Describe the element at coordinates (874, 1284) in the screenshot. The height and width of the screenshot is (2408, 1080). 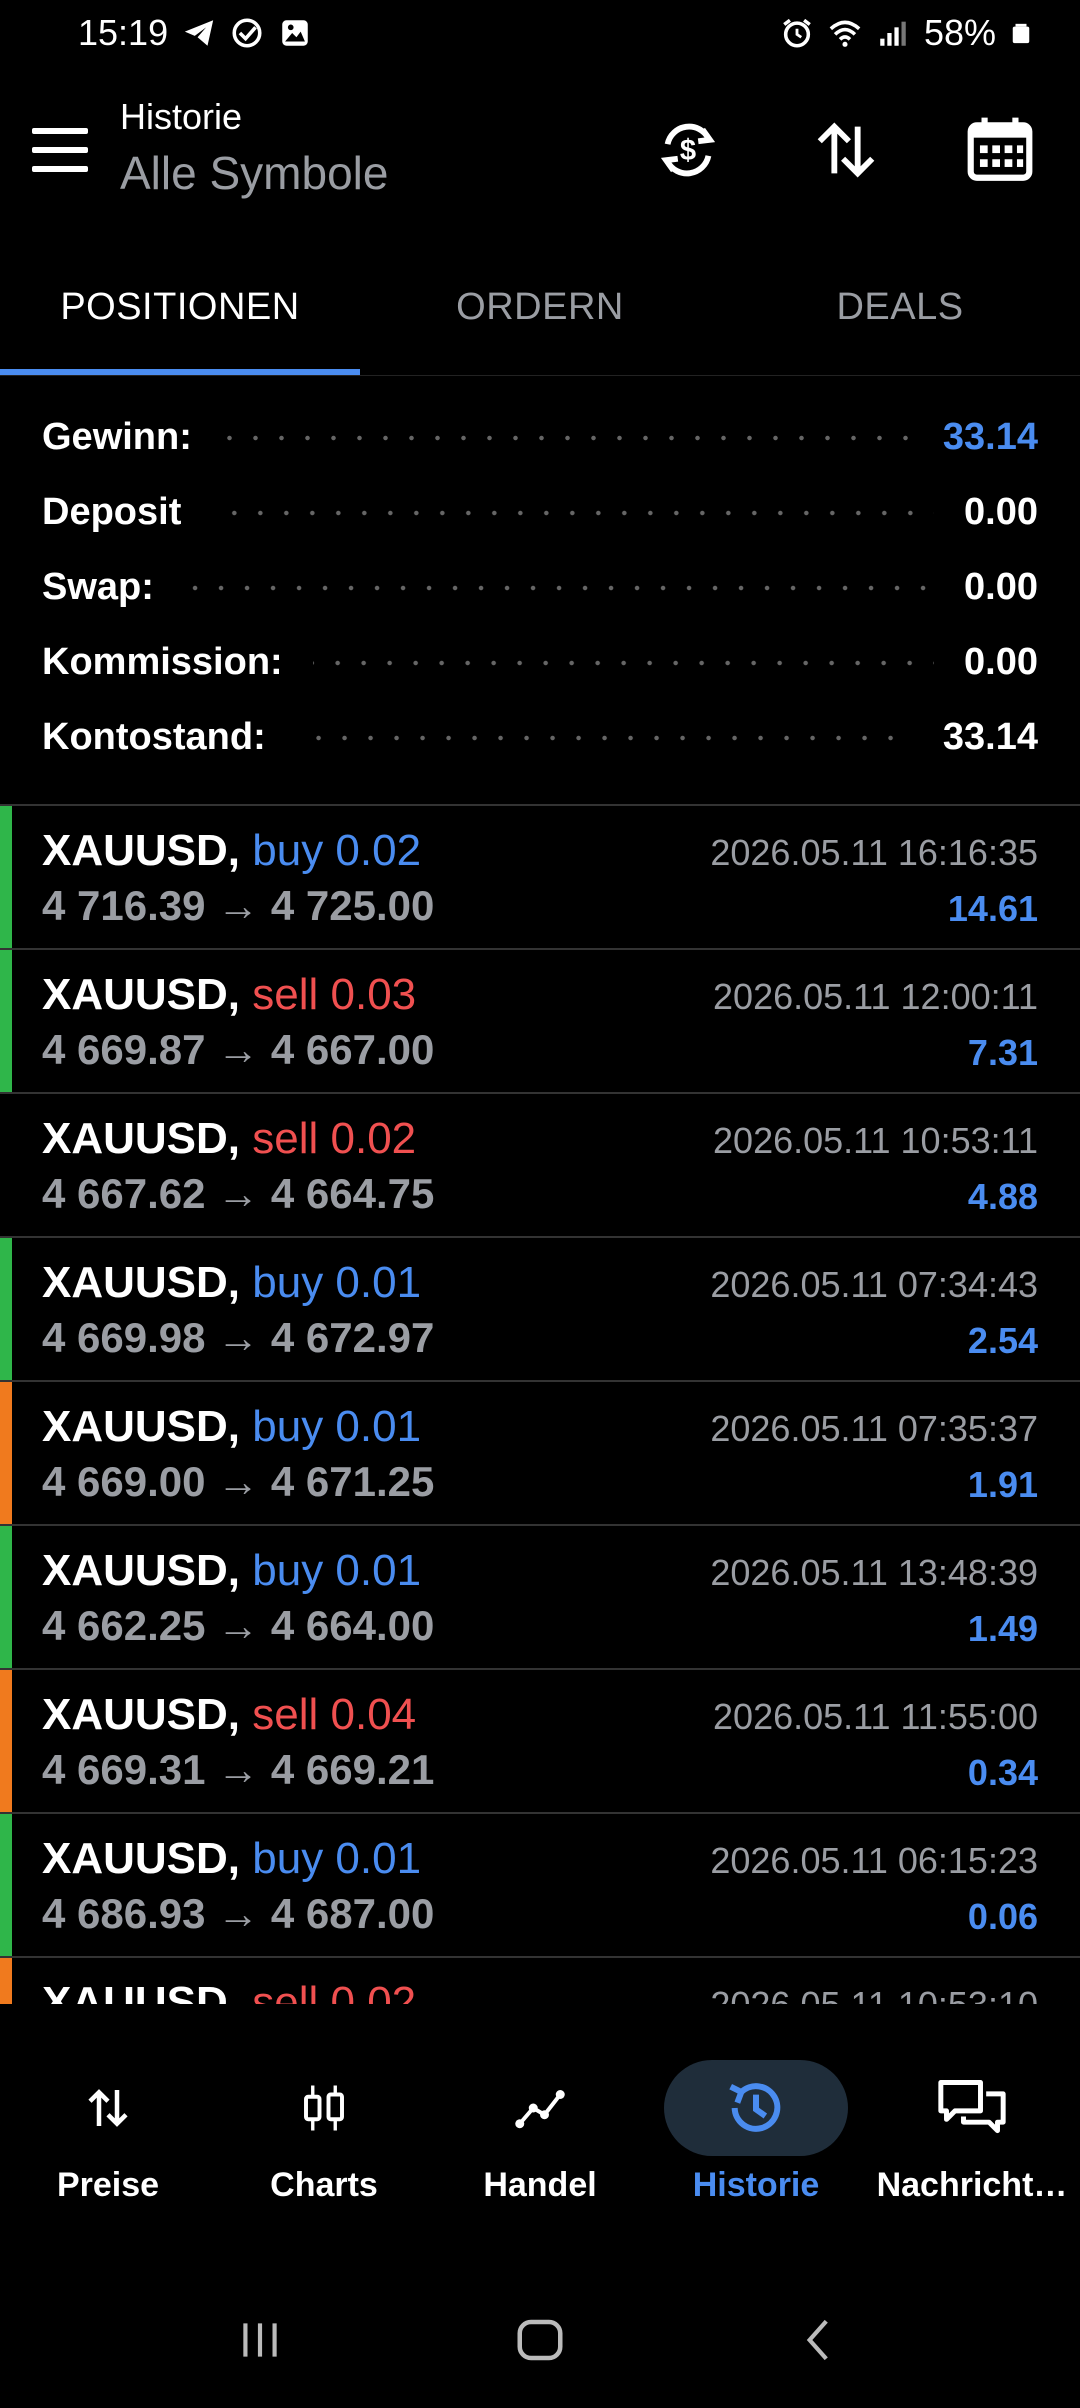
I see `position-time: 2026.05.11 07:34:43` at that location.